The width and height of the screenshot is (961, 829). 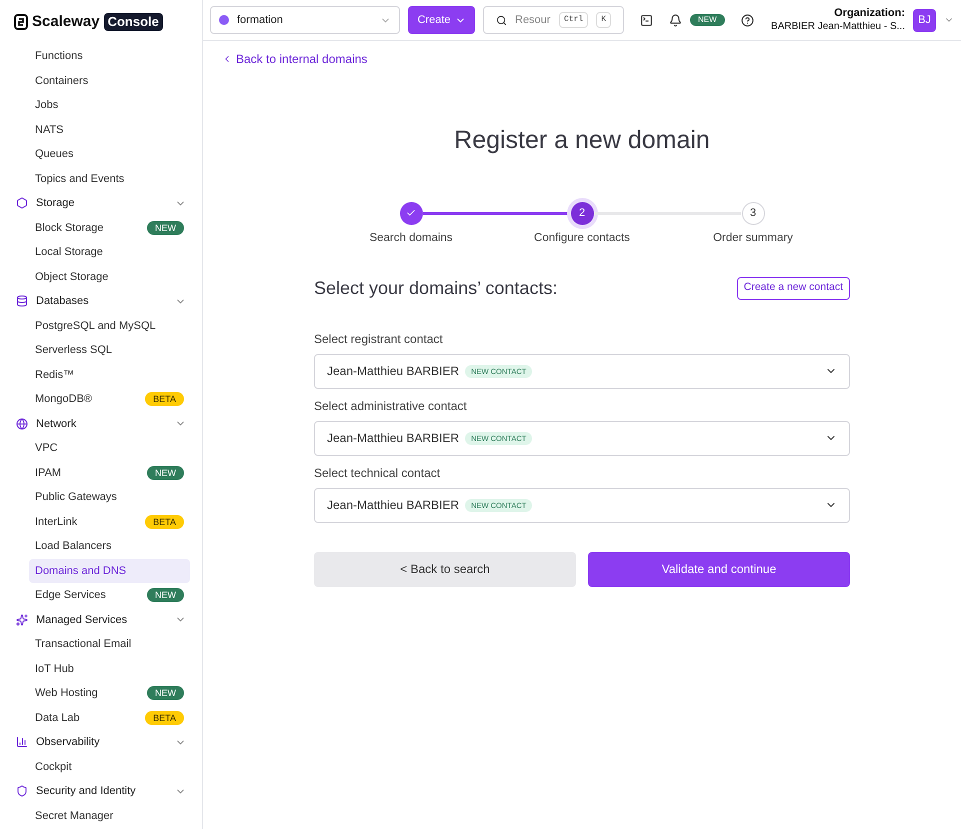 I want to click on search-field: Resour Ctrl K, so click(x=553, y=20).